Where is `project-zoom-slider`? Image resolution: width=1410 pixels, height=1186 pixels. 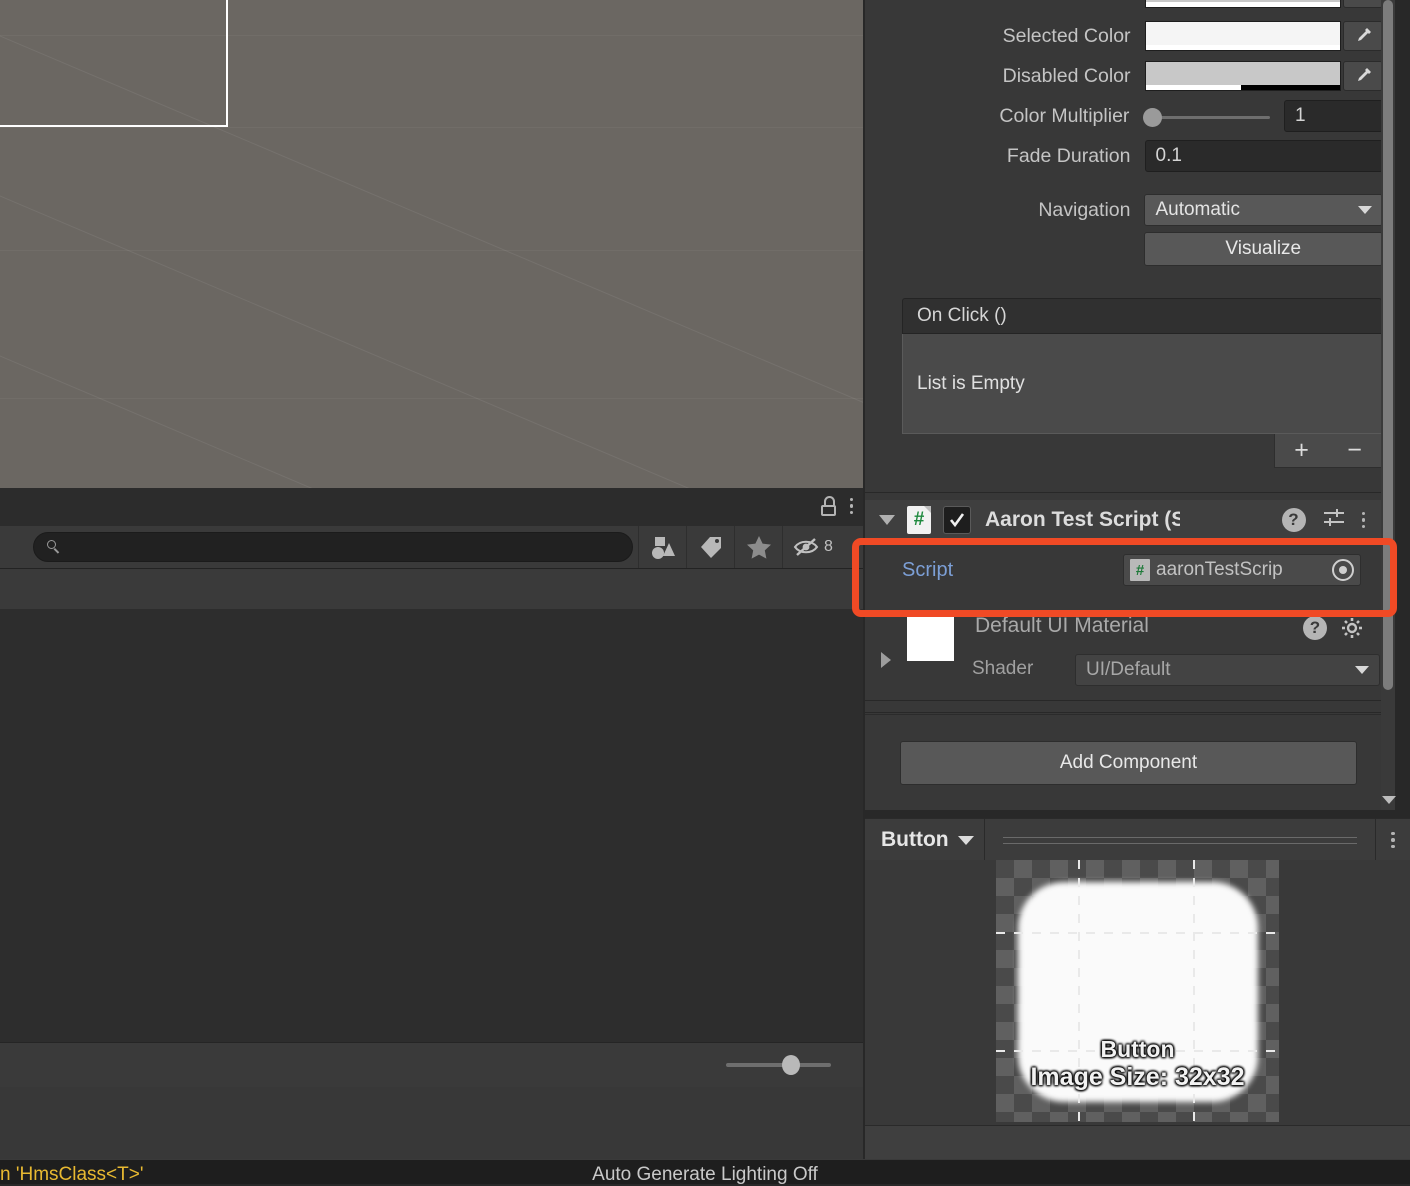
project-zoom-slider is located at coordinates (778, 1065).